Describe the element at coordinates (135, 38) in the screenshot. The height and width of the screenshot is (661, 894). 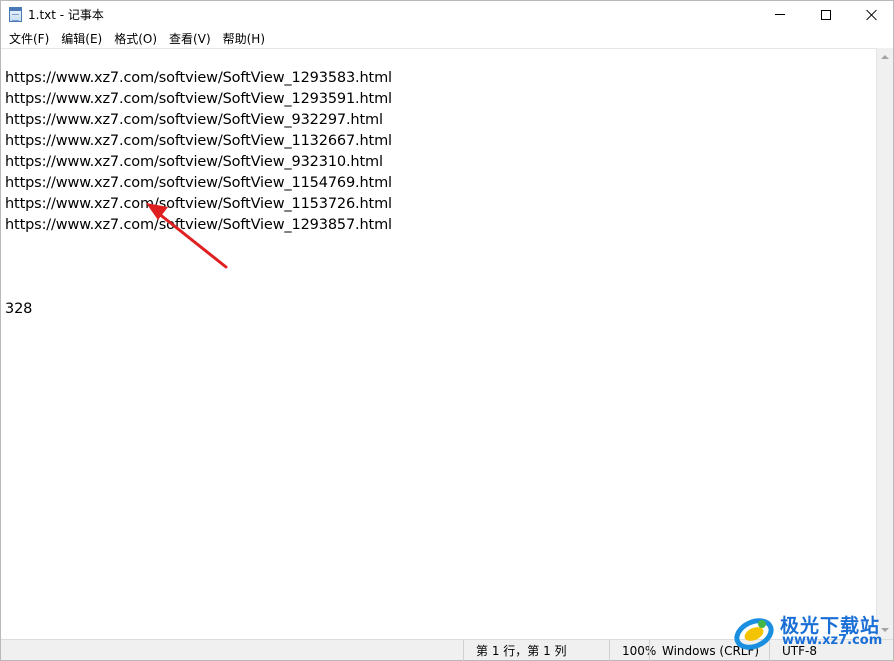
I see `menu-format: 格式(O)` at that location.